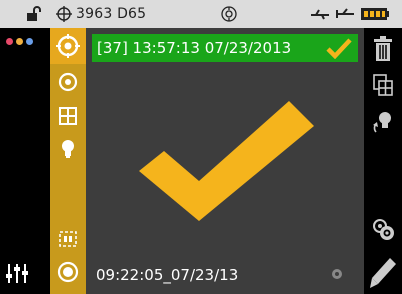  I want to click on dot-red, so click(9, 41).